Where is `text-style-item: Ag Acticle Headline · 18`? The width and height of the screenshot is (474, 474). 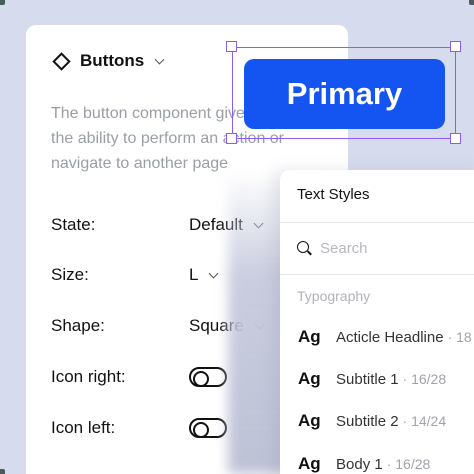 text-style-item: Ag Acticle Headline · 18 is located at coordinates (386, 337).